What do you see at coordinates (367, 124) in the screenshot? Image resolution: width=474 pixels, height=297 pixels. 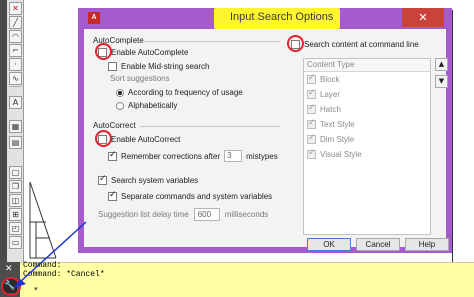 I see `content-type-item: Text Style` at bounding box center [367, 124].